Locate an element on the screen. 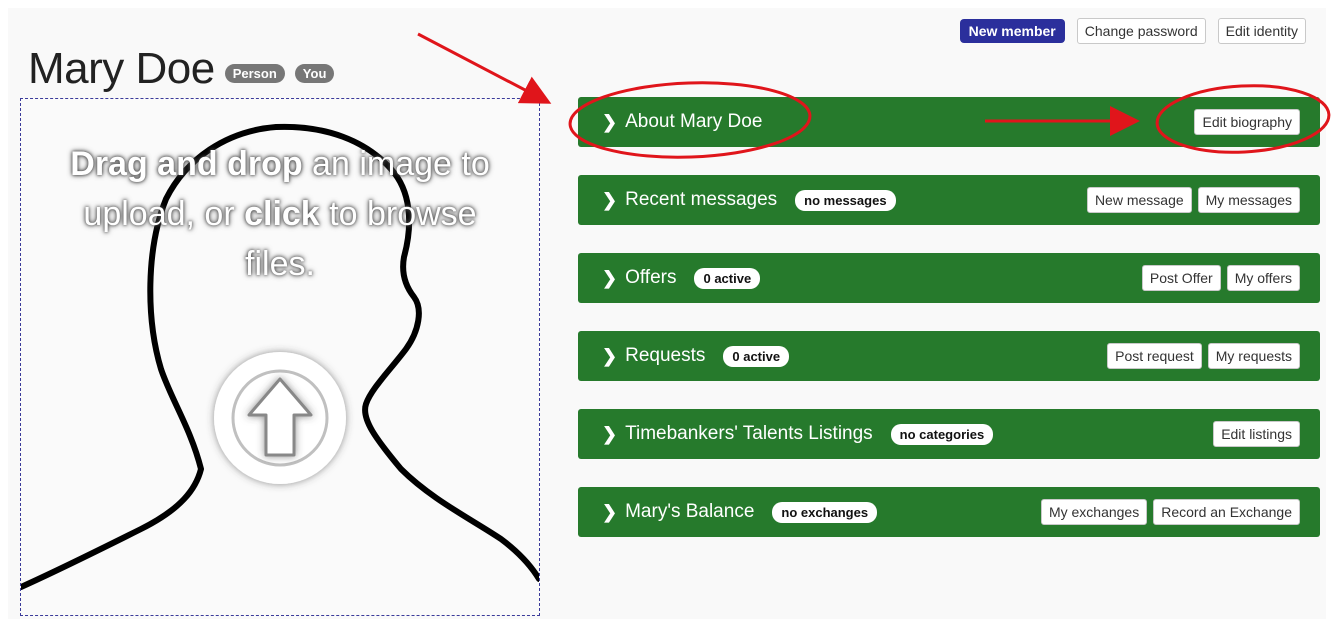 The height and width of the screenshot is (627, 1334). panel-requests-title: Requests is located at coordinates (665, 355).